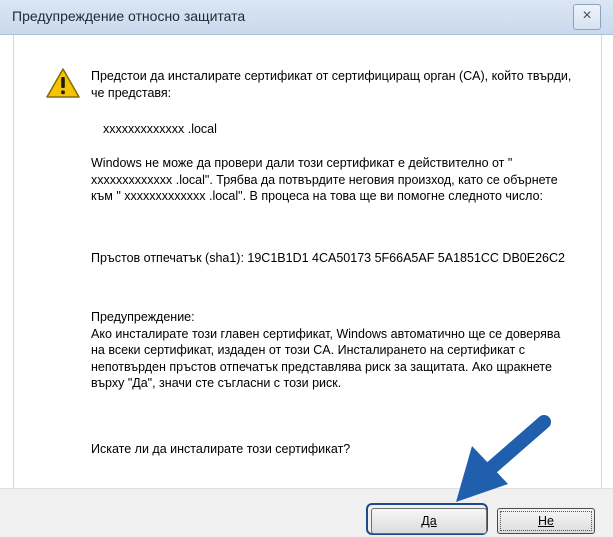  Describe the element at coordinates (63, 83) in the screenshot. I see `warning-icon` at that location.